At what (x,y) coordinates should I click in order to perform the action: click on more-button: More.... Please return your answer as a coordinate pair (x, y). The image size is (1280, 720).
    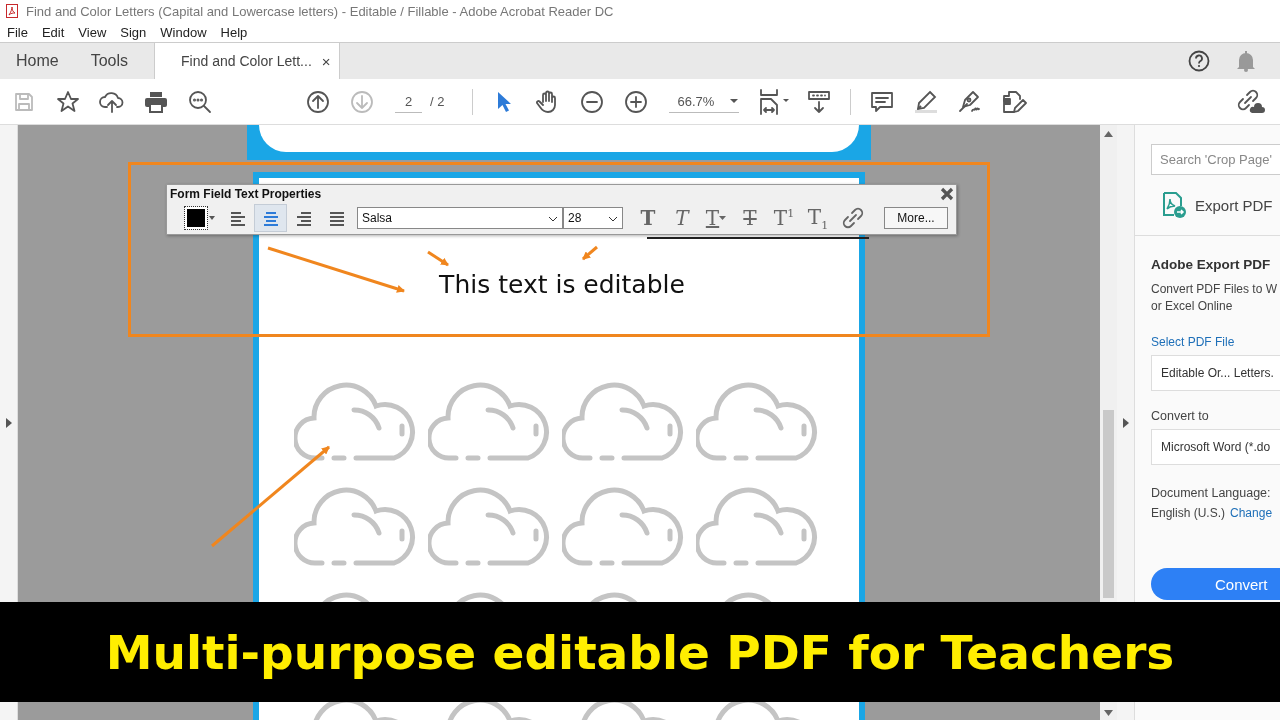
    Looking at the image, I should click on (916, 218).